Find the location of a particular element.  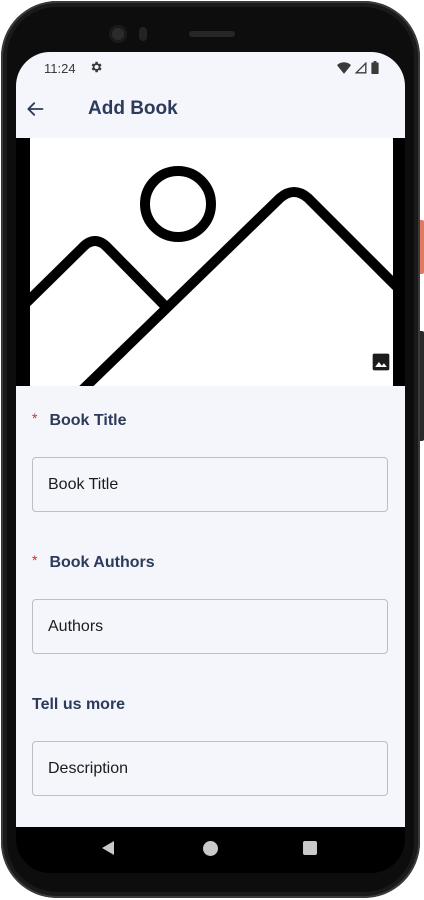

book-title-input is located at coordinates (210, 484).